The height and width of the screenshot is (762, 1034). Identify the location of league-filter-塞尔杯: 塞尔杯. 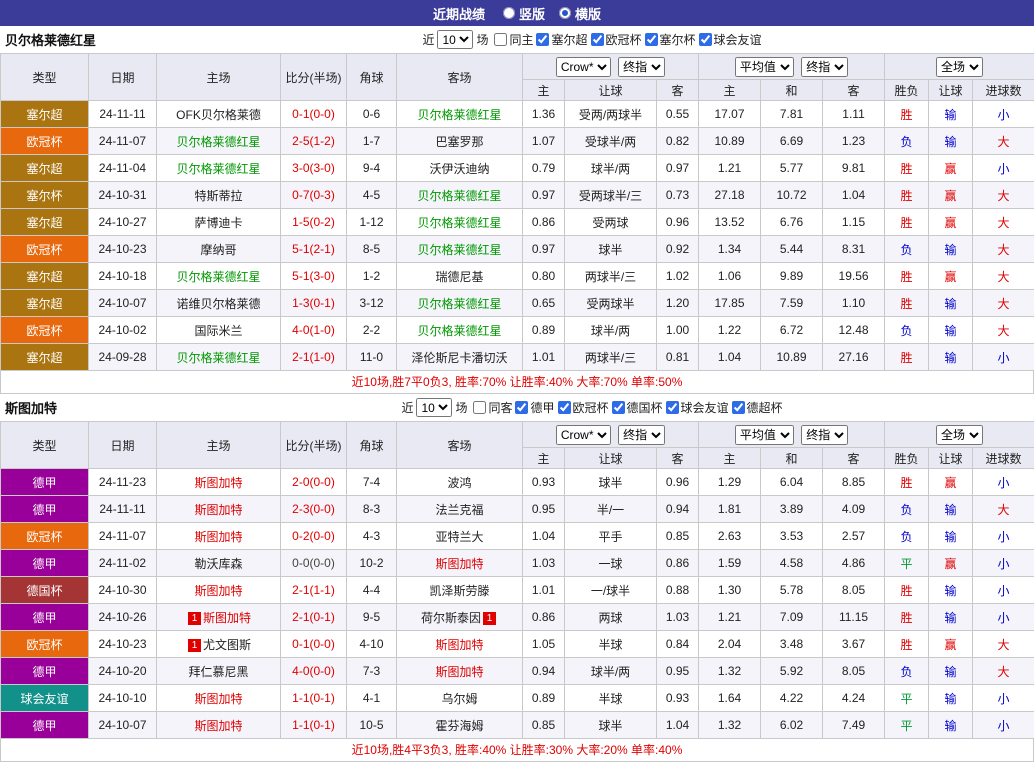
(670, 39).